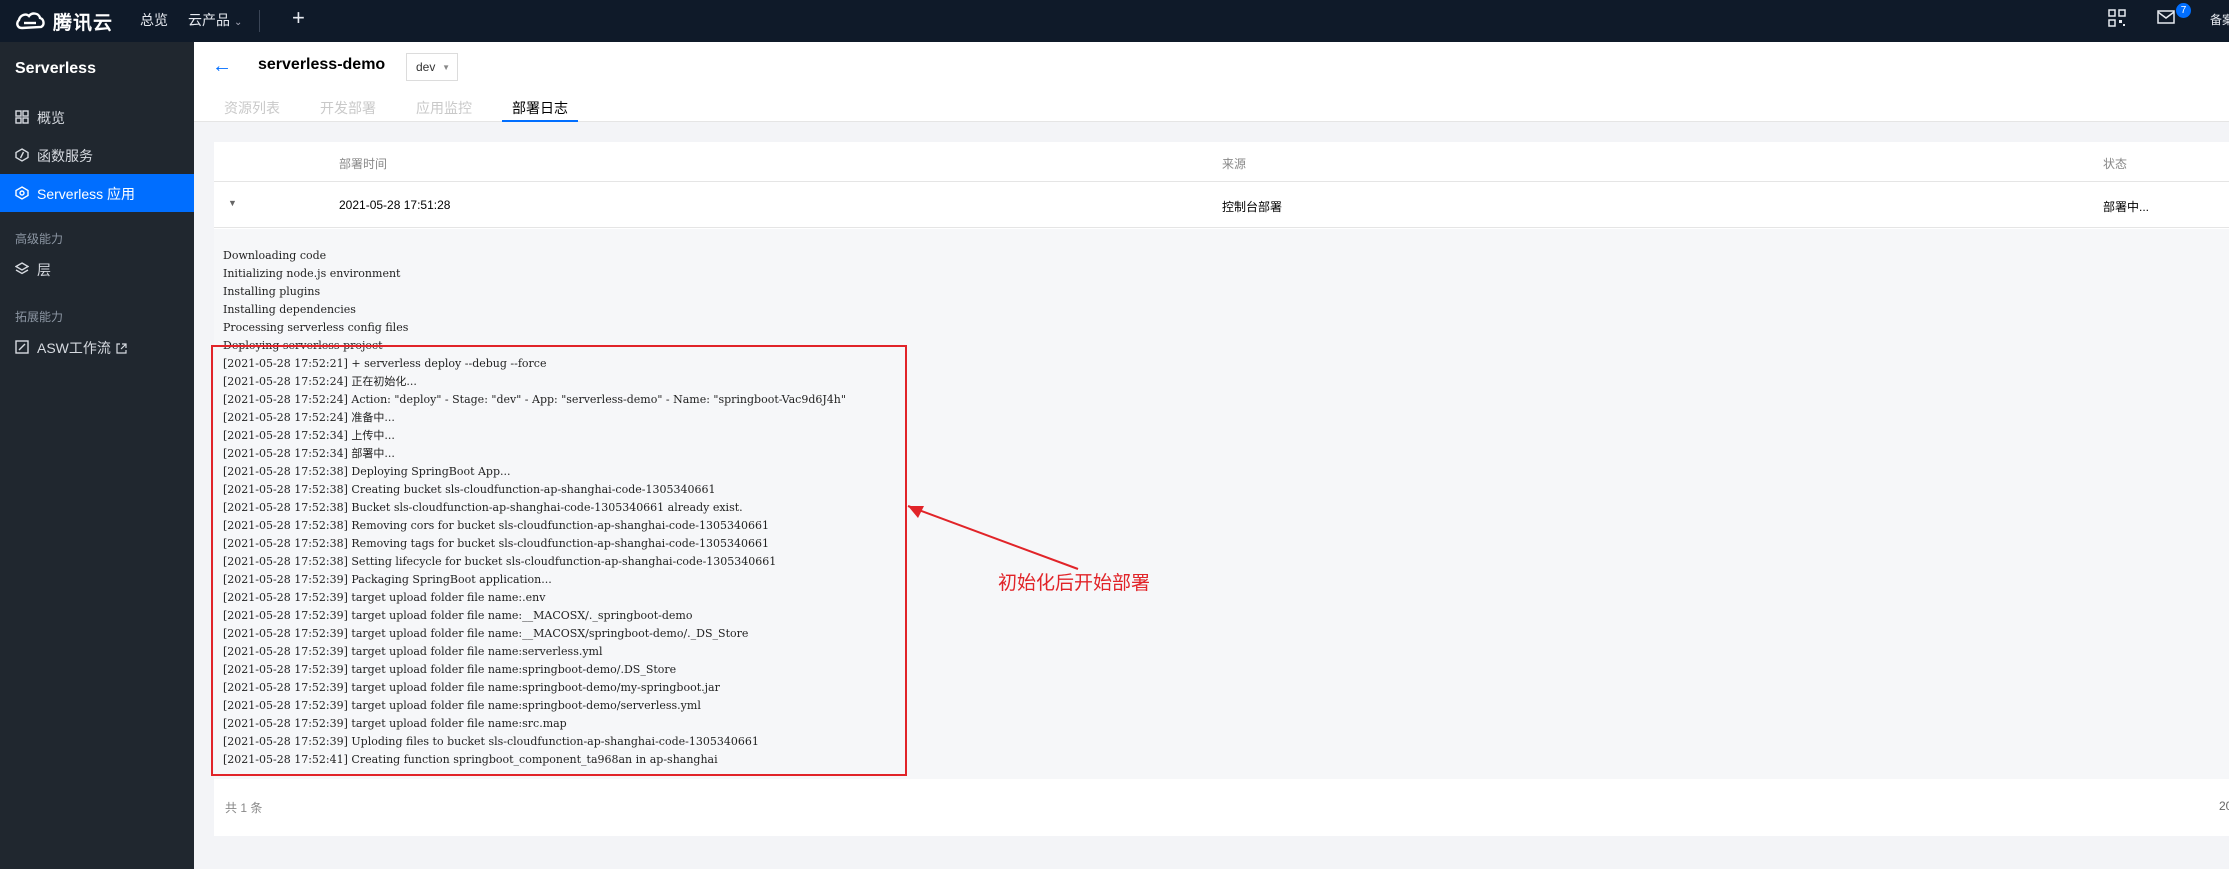 This screenshot has height=869, width=2229. I want to click on sidebar-item-asw-workflow: ASW工作流, so click(97, 347).